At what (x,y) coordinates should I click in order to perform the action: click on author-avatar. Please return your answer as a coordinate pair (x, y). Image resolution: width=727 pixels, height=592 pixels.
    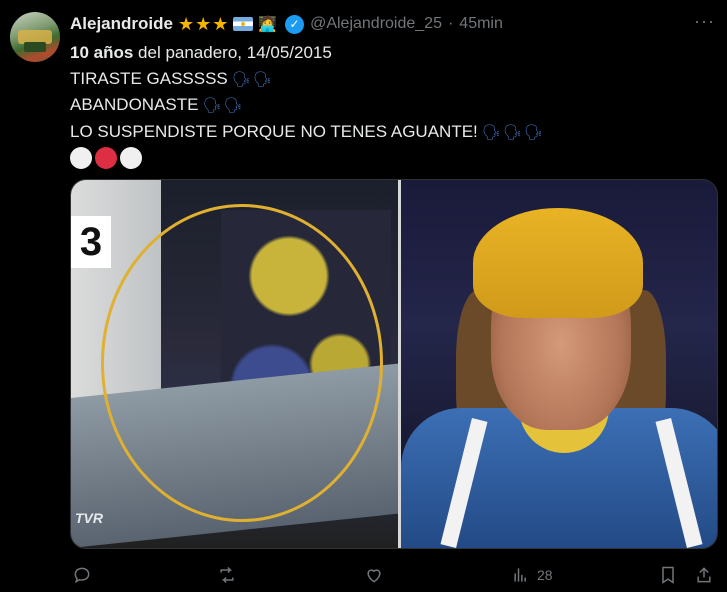
    Looking at the image, I should click on (35, 37).